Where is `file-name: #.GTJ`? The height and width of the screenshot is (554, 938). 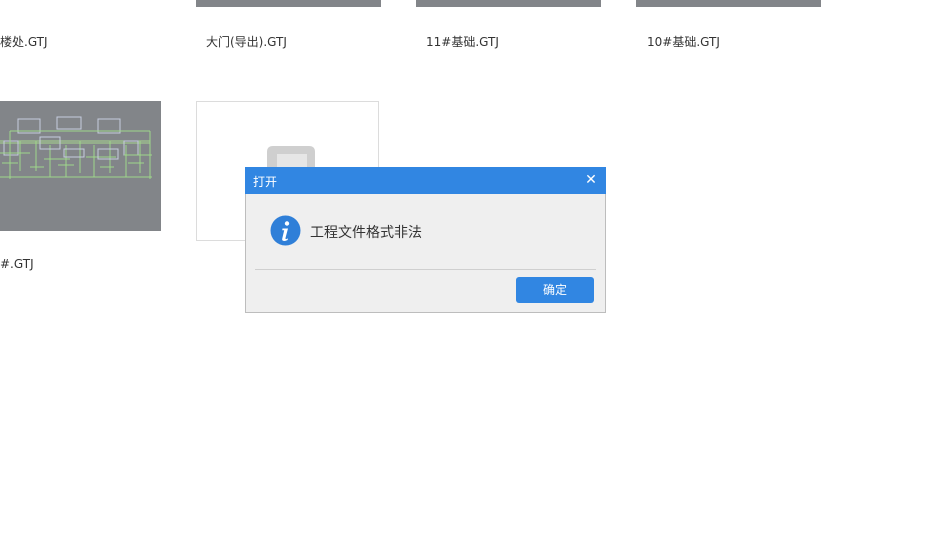
file-name: #.GTJ is located at coordinates (17, 264).